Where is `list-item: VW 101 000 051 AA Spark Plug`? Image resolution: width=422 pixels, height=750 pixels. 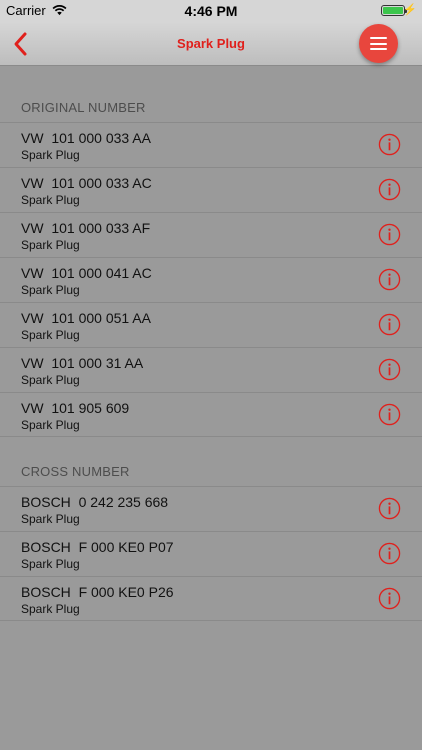 list-item: VW 101 000 051 AA Spark Plug is located at coordinates (211, 324).